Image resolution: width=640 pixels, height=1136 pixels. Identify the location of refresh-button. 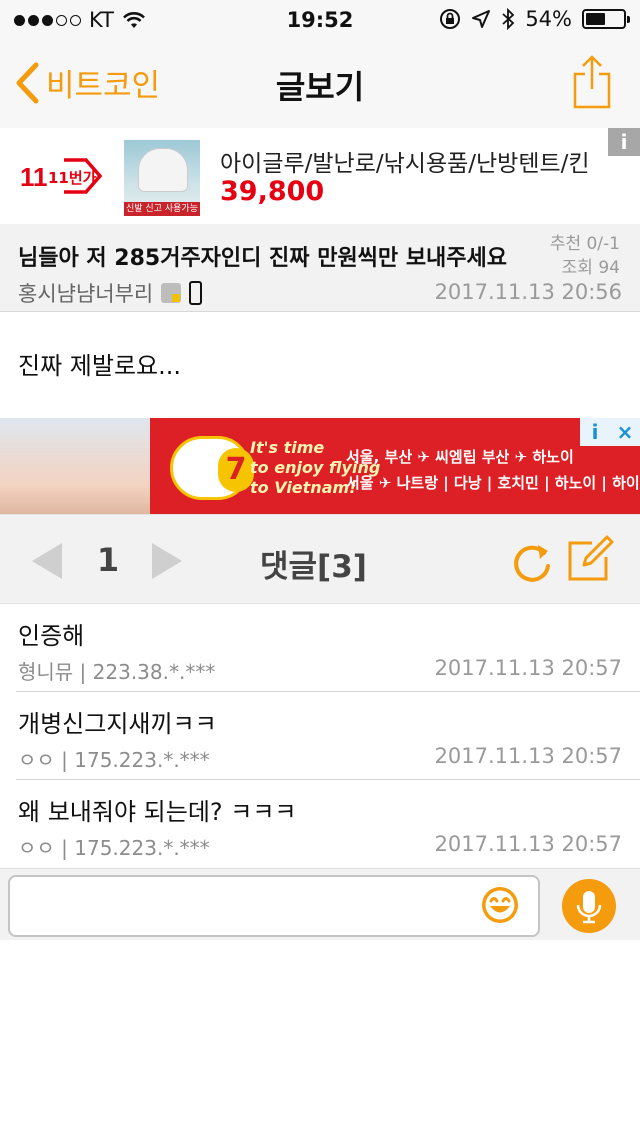
(532, 563).